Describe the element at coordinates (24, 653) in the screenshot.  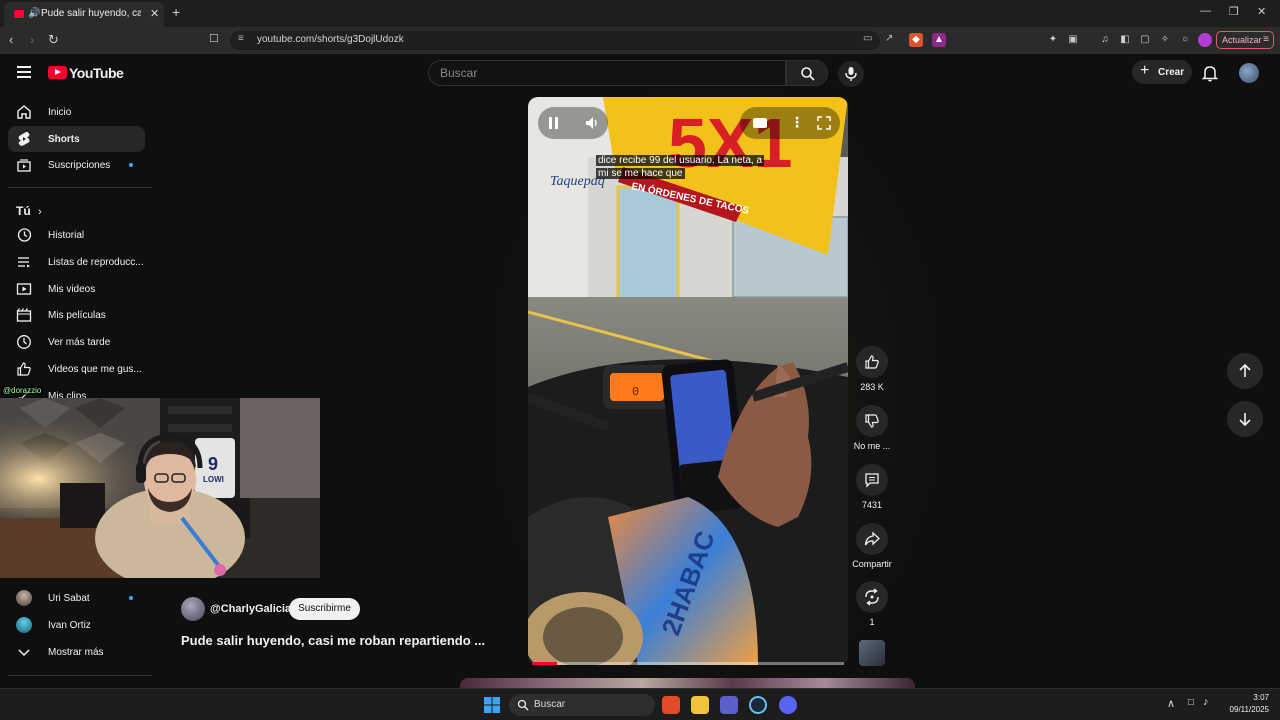
I see `chevron-down-icon` at that location.